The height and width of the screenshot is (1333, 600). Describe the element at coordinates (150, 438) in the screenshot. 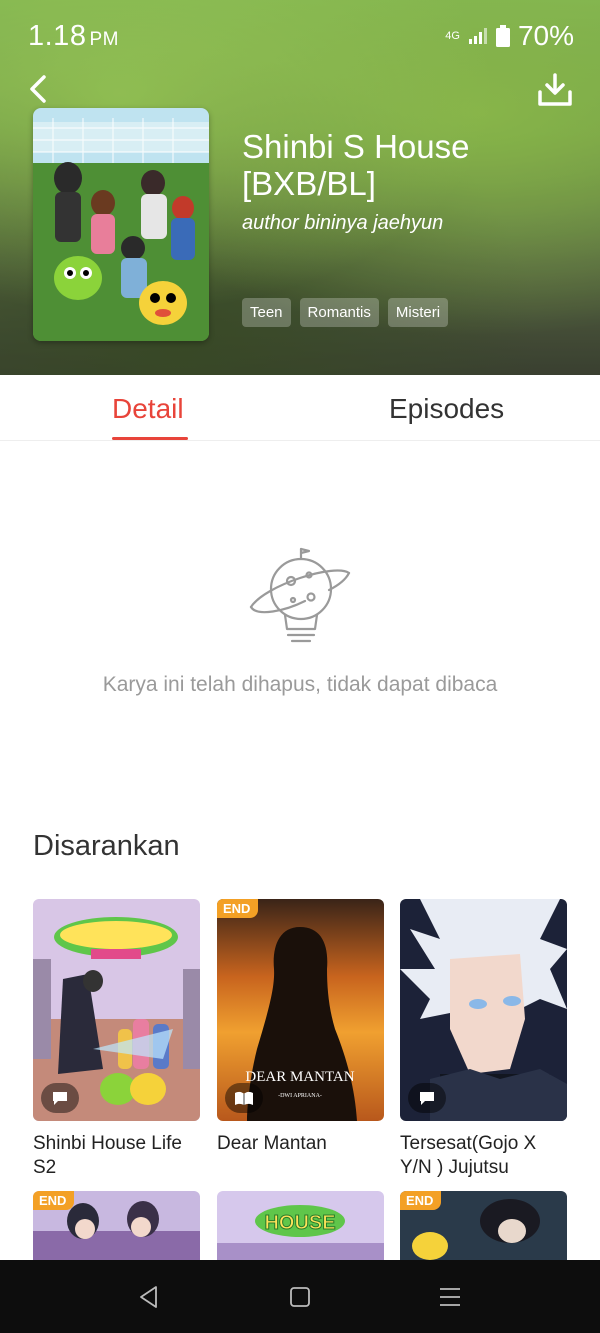

I see `active-tab-indicator` at that location.